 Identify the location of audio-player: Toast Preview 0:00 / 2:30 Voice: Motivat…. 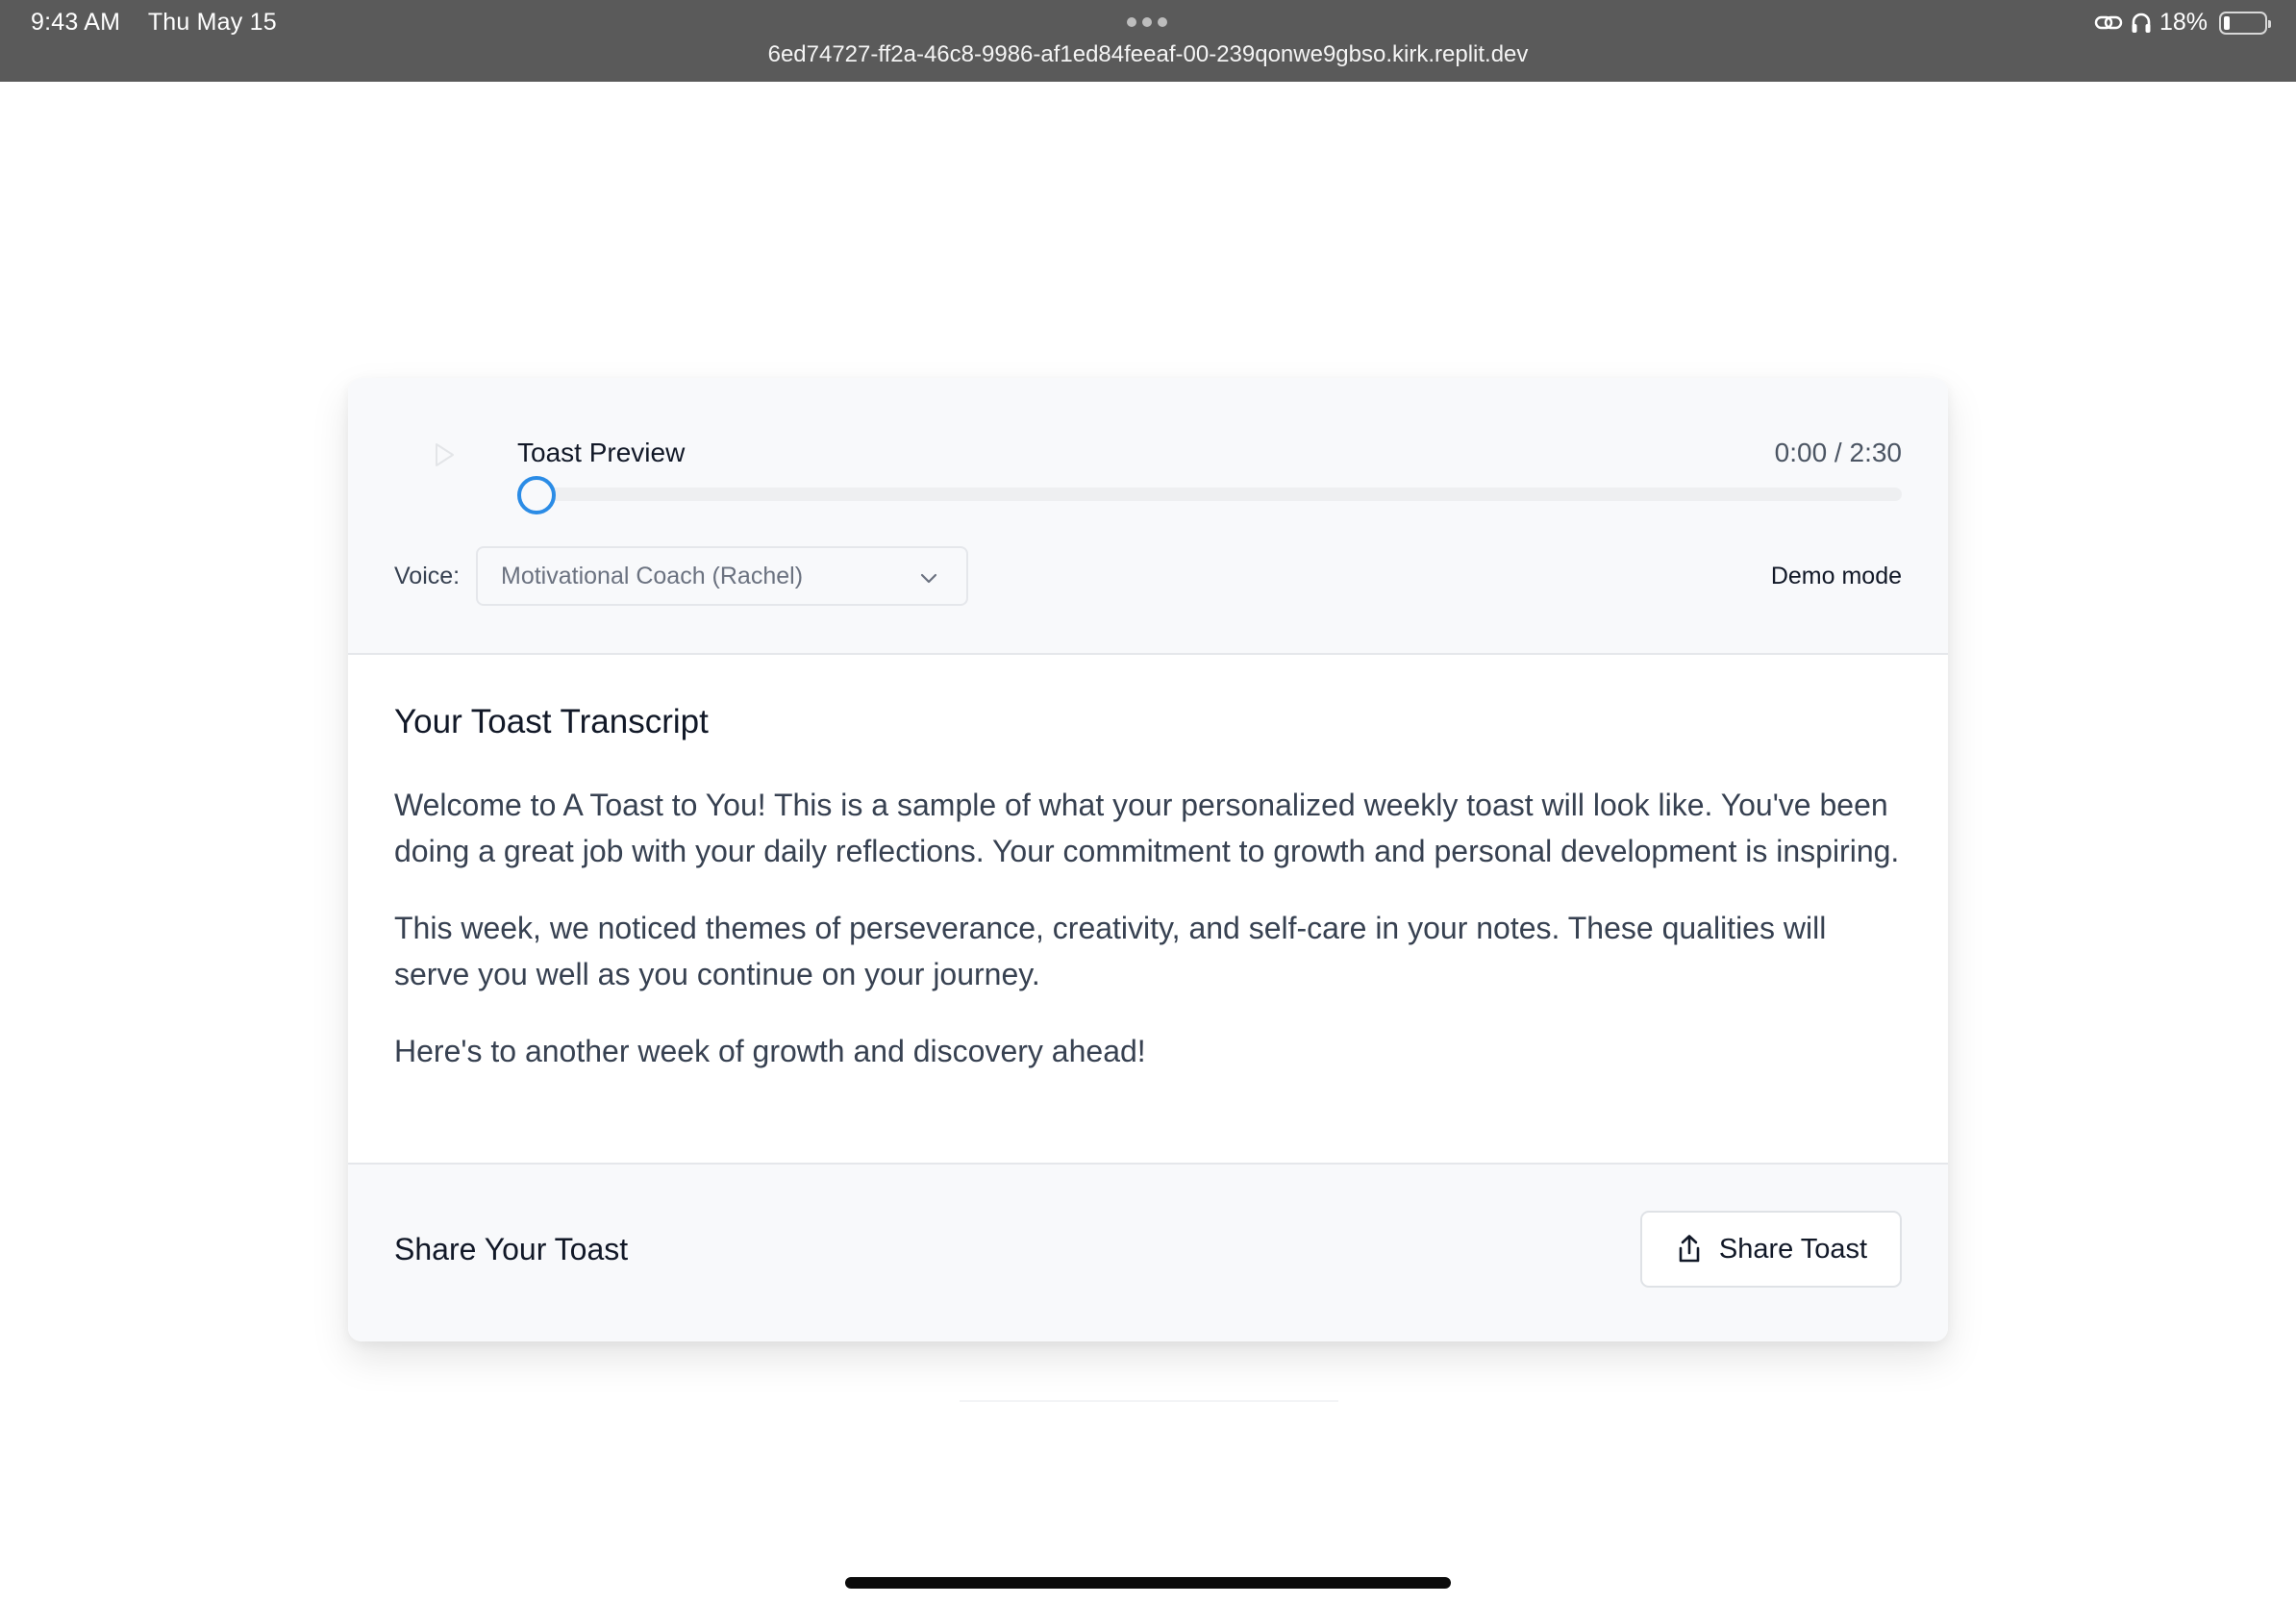
(1148, 516).